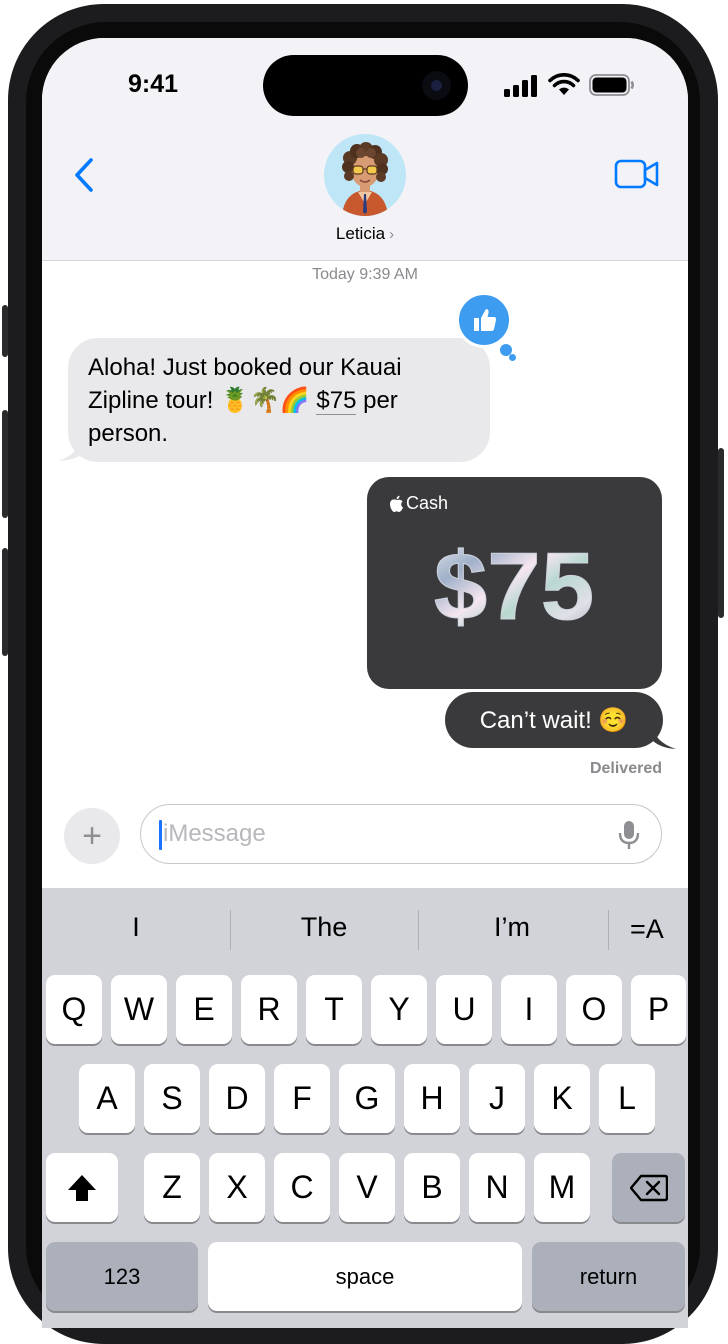  I want to click on text-cursor, so click(160, 835).